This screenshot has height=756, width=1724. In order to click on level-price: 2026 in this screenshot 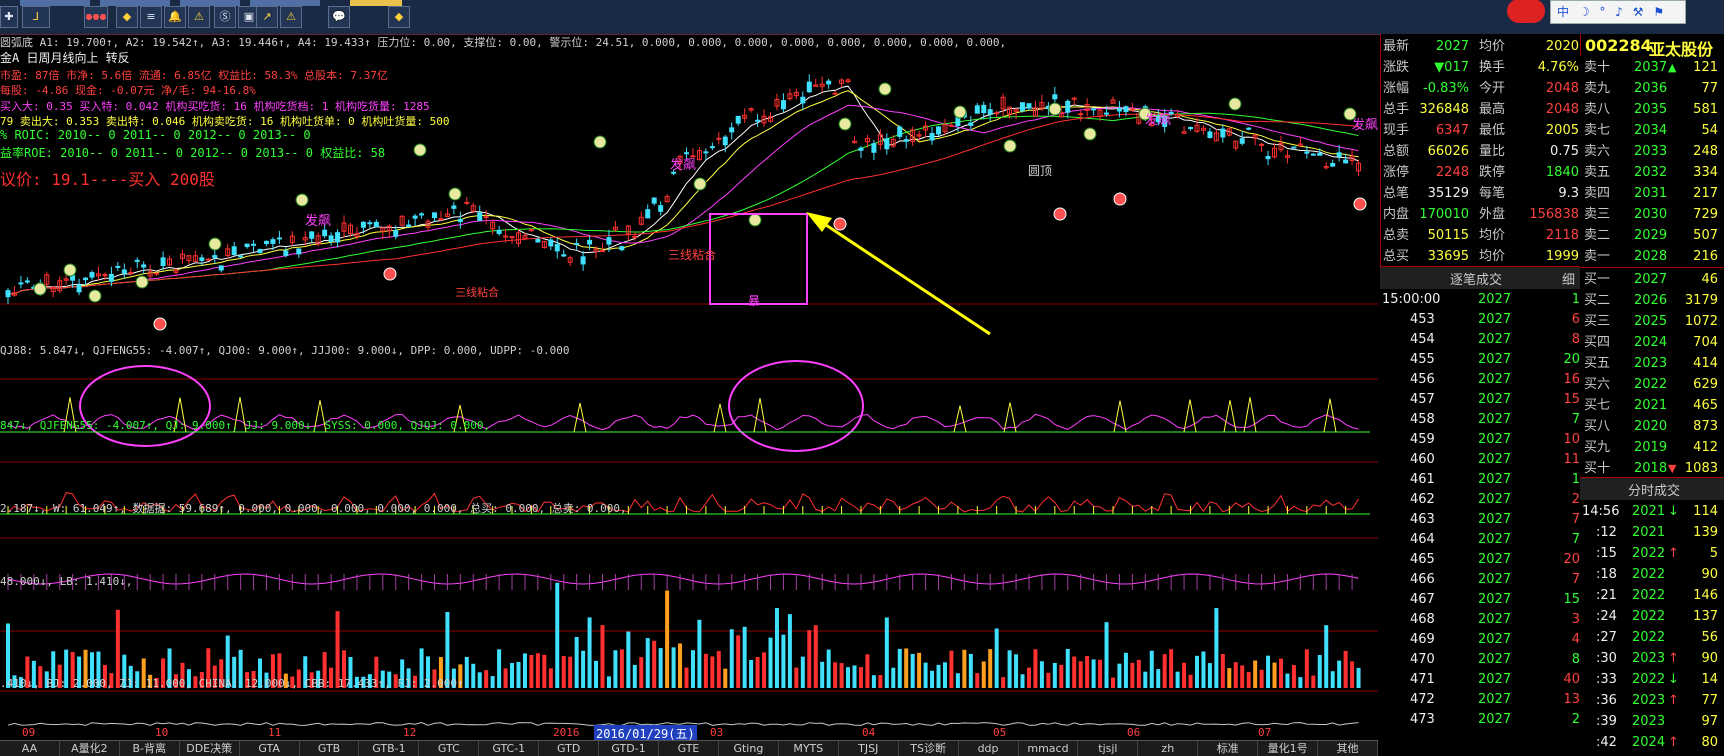, I will do `click(1651, 300)`.